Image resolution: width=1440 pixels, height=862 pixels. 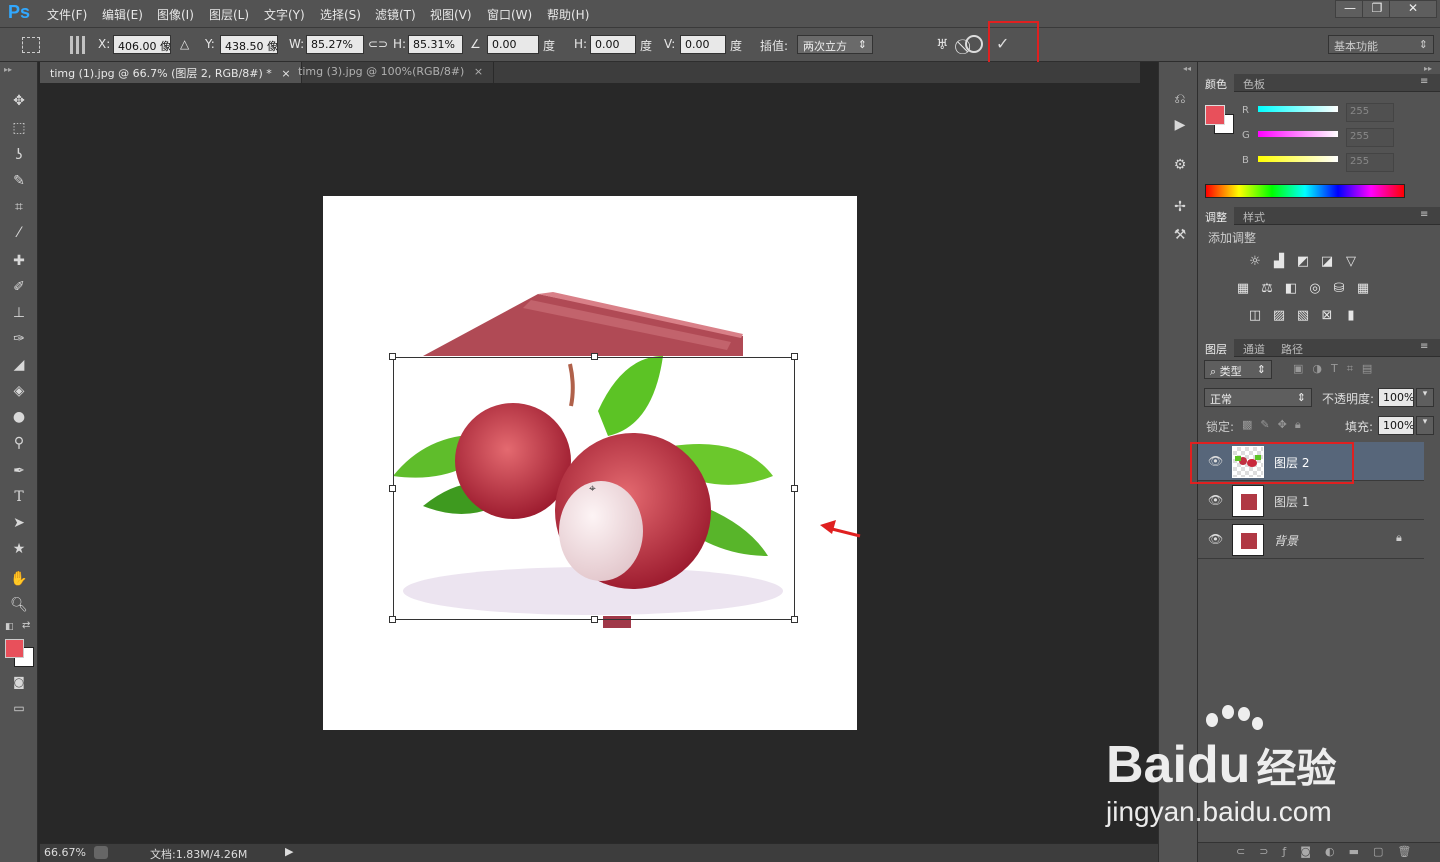 I want to click on fill-dropdown-icon: ▾, so click(x=1425, y=425).